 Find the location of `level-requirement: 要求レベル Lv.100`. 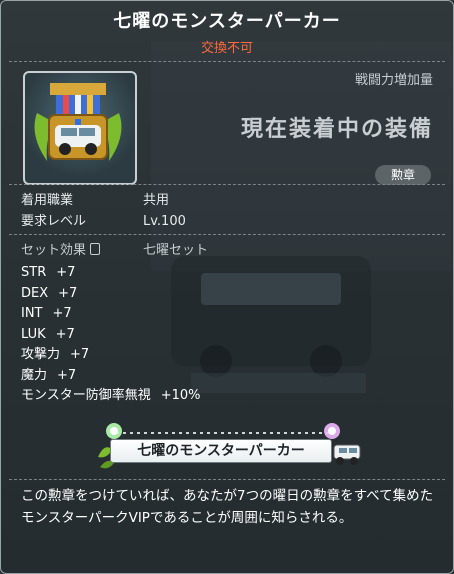

level-requirement: 要求レベル Lv.100 is located at coordinates (103, 219).